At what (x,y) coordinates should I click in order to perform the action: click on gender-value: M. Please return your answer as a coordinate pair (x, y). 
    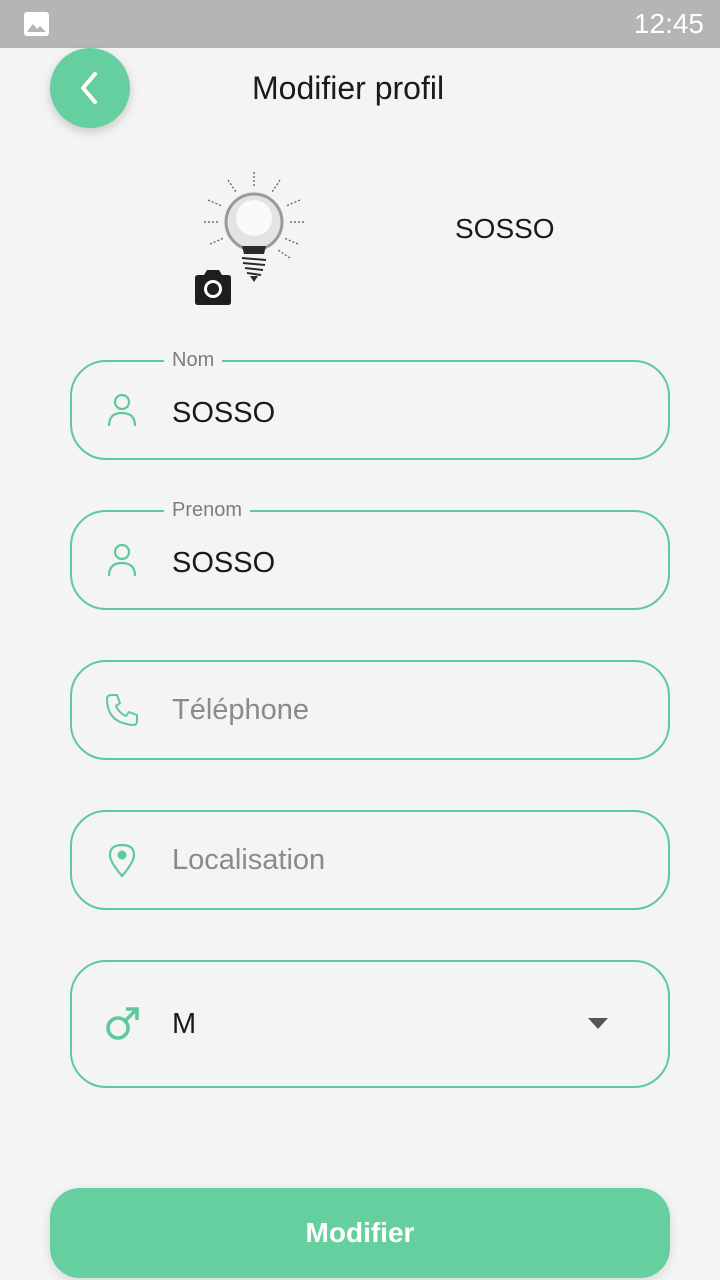
    Looking at the image, I should click on (184, 1024).